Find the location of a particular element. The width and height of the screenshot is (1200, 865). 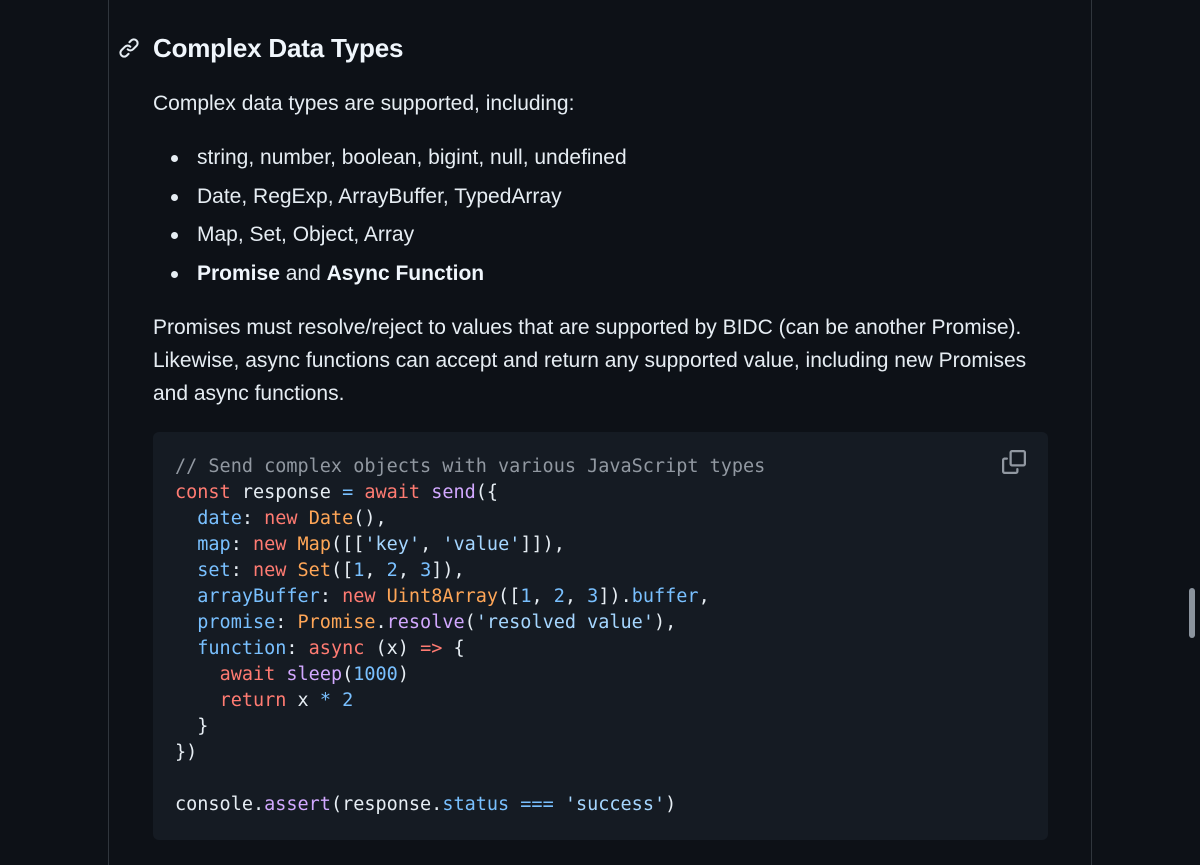

code-token: ]), is located at coordinates (448, 570).